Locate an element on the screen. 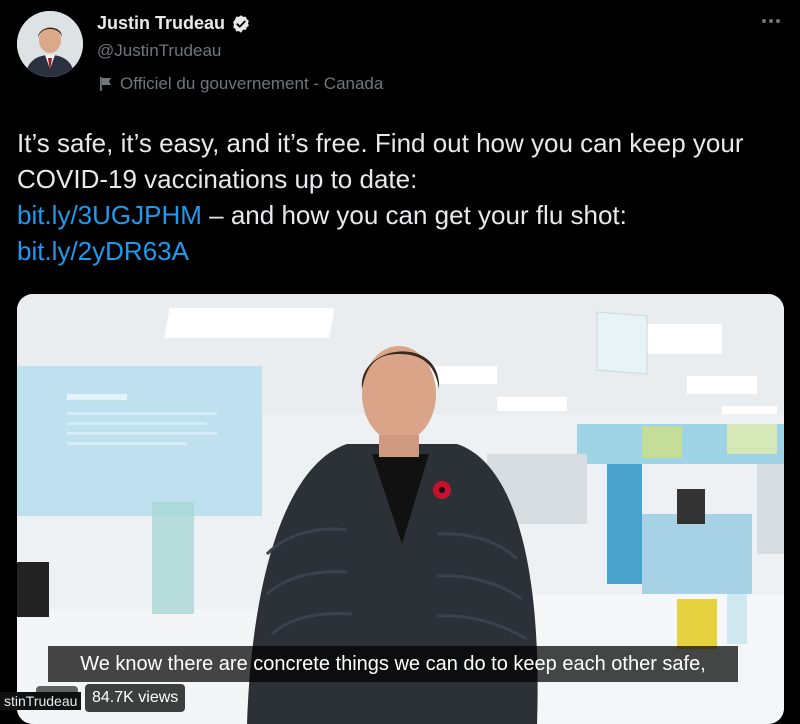 The height and width of the screenshot is (724, 800). video-handle-tag: stinTrudeau is located at coordinates (41, 701).